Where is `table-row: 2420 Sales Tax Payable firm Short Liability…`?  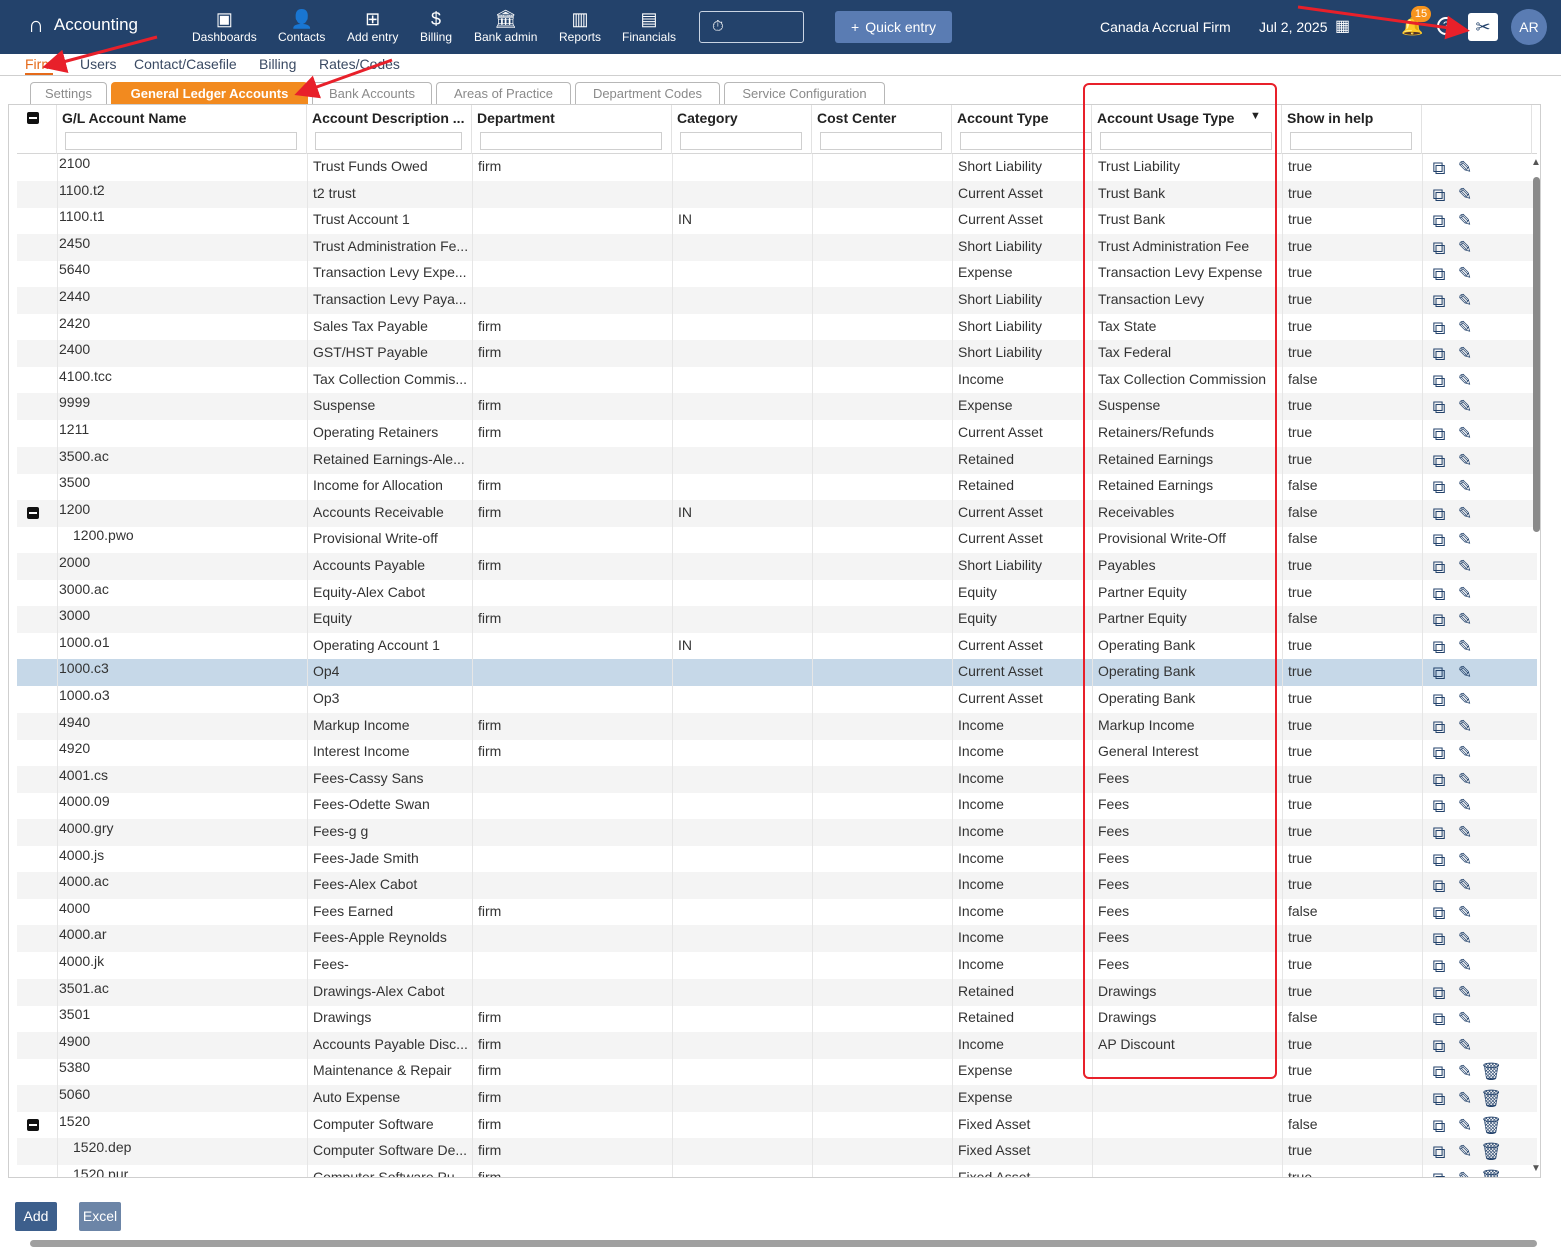 table-row: 2420 Sales Tax Payable firm Short Liability… is located at coordinates (777, 327).